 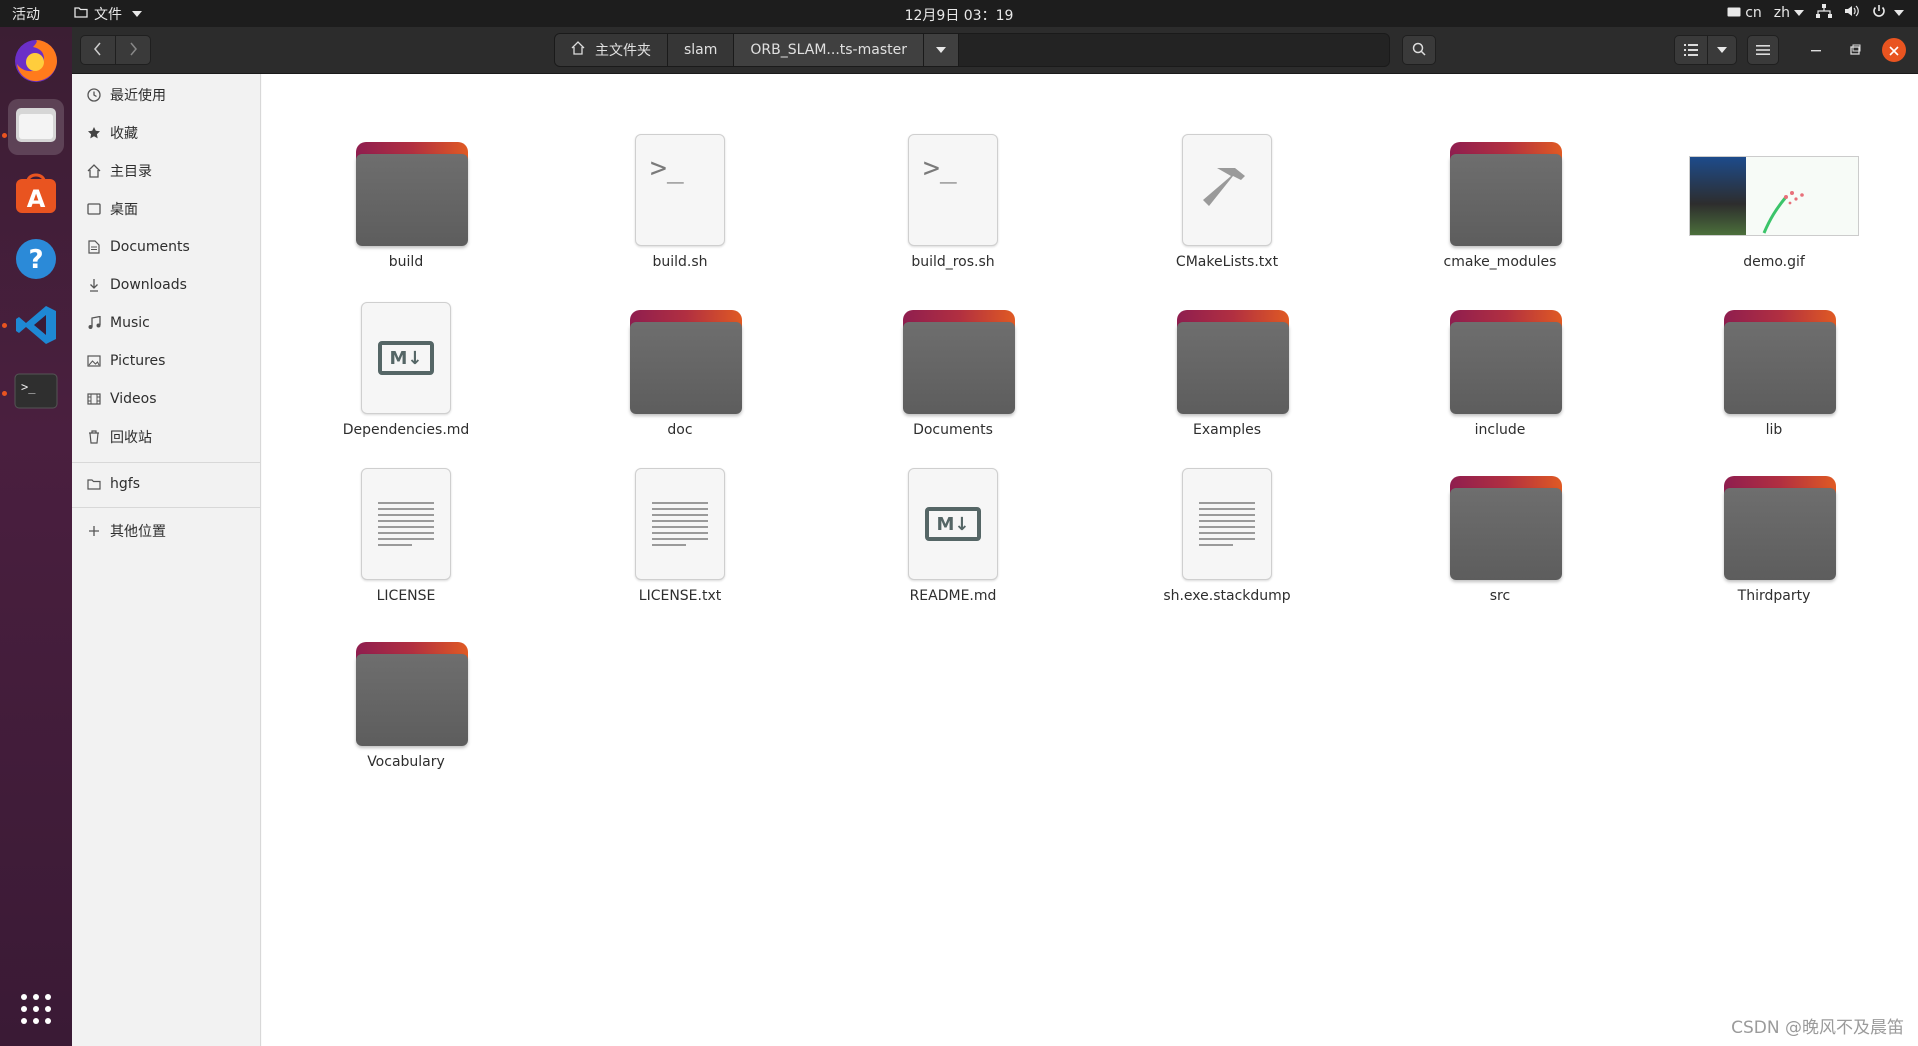 I want to click on terminal-icon: >_, so click(x=36, y=393).